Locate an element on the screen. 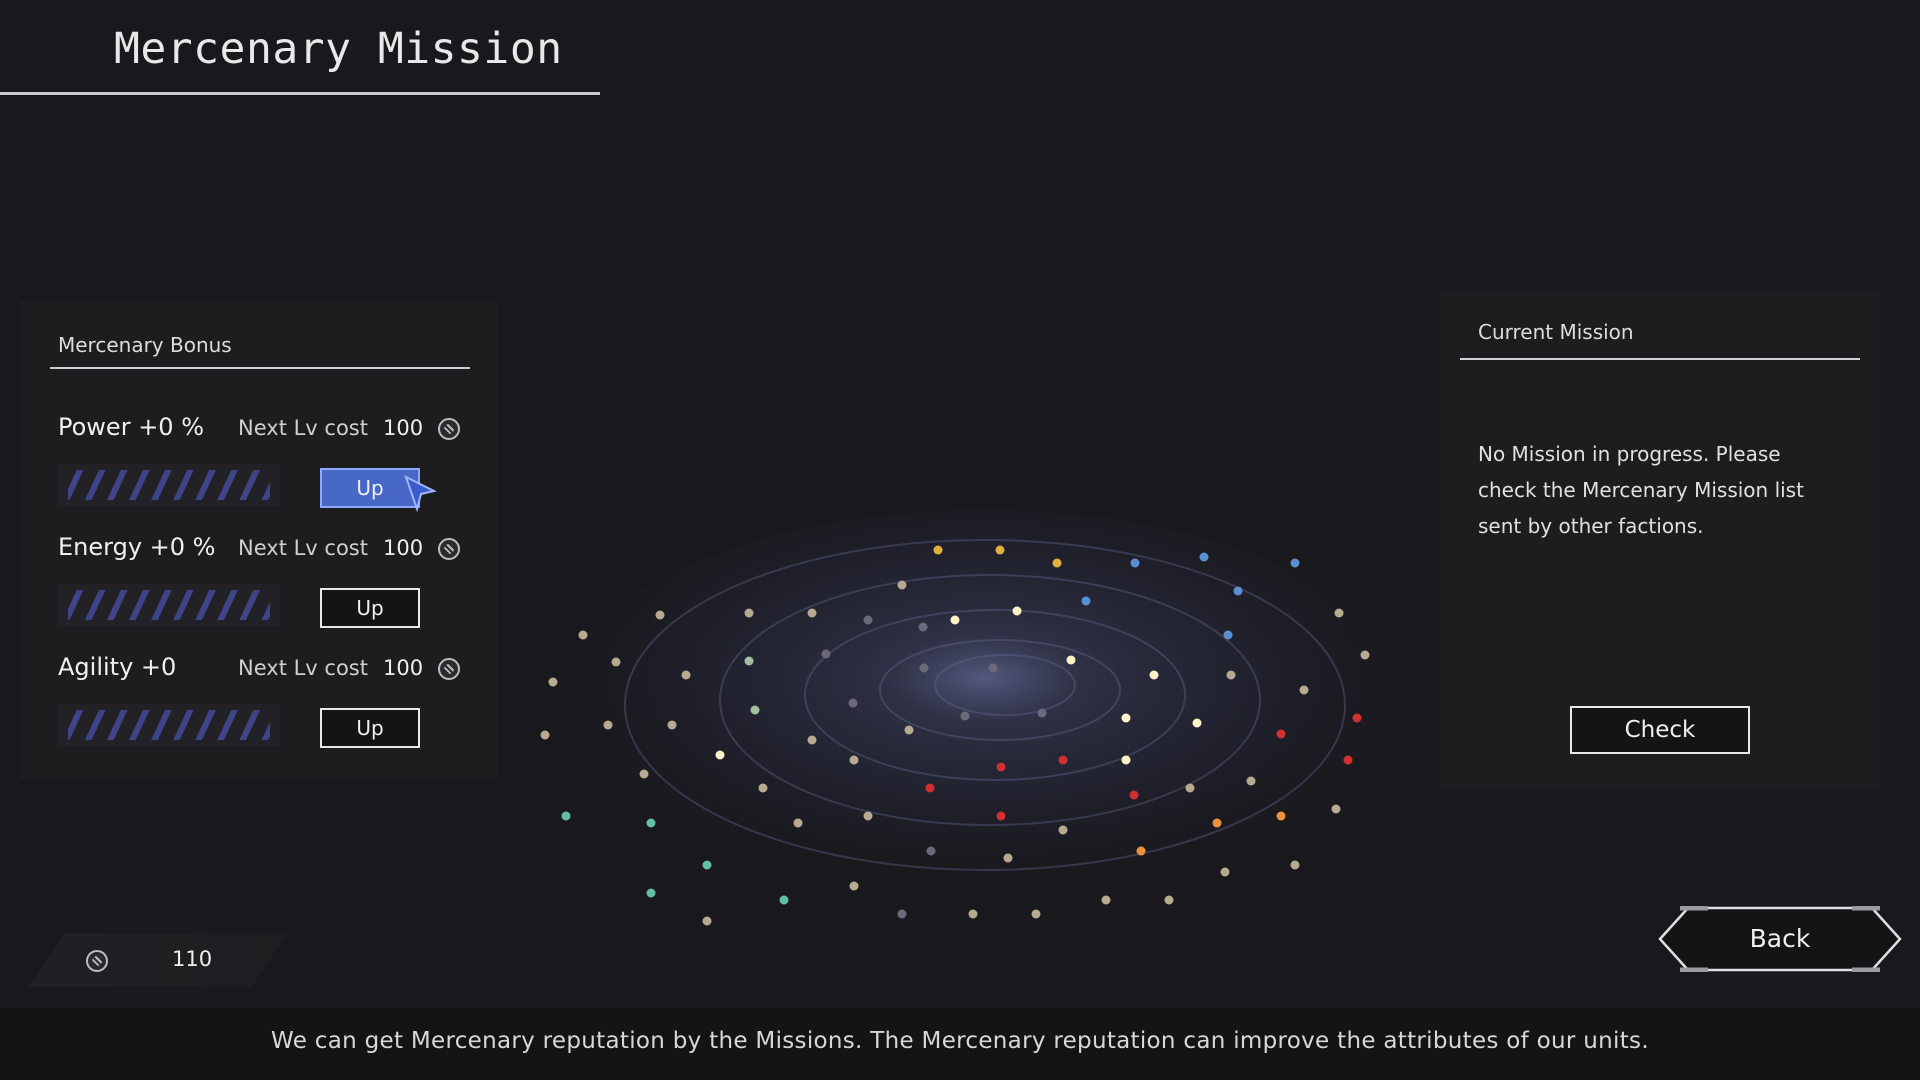  energy-up-button: Up is located at coordinates (370, 608).